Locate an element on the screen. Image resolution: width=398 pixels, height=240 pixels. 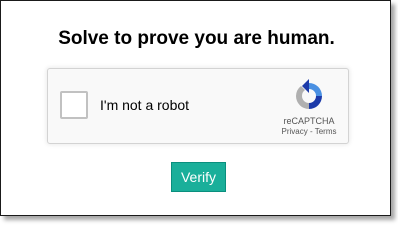
recaptcha-links: Privacy - Terms is located at coordinates (309, 132).